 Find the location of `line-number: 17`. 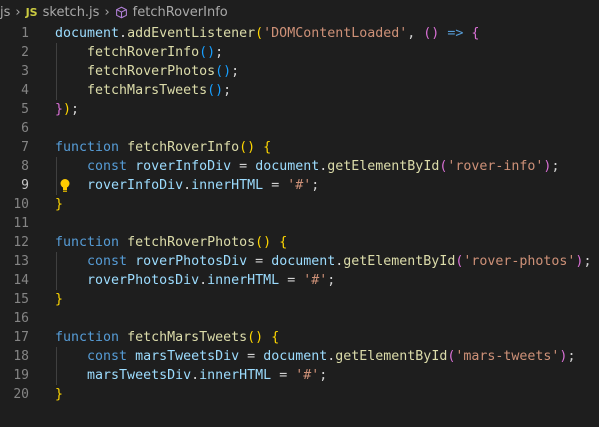

line-number: 17 is located at coordinates (21, 337).